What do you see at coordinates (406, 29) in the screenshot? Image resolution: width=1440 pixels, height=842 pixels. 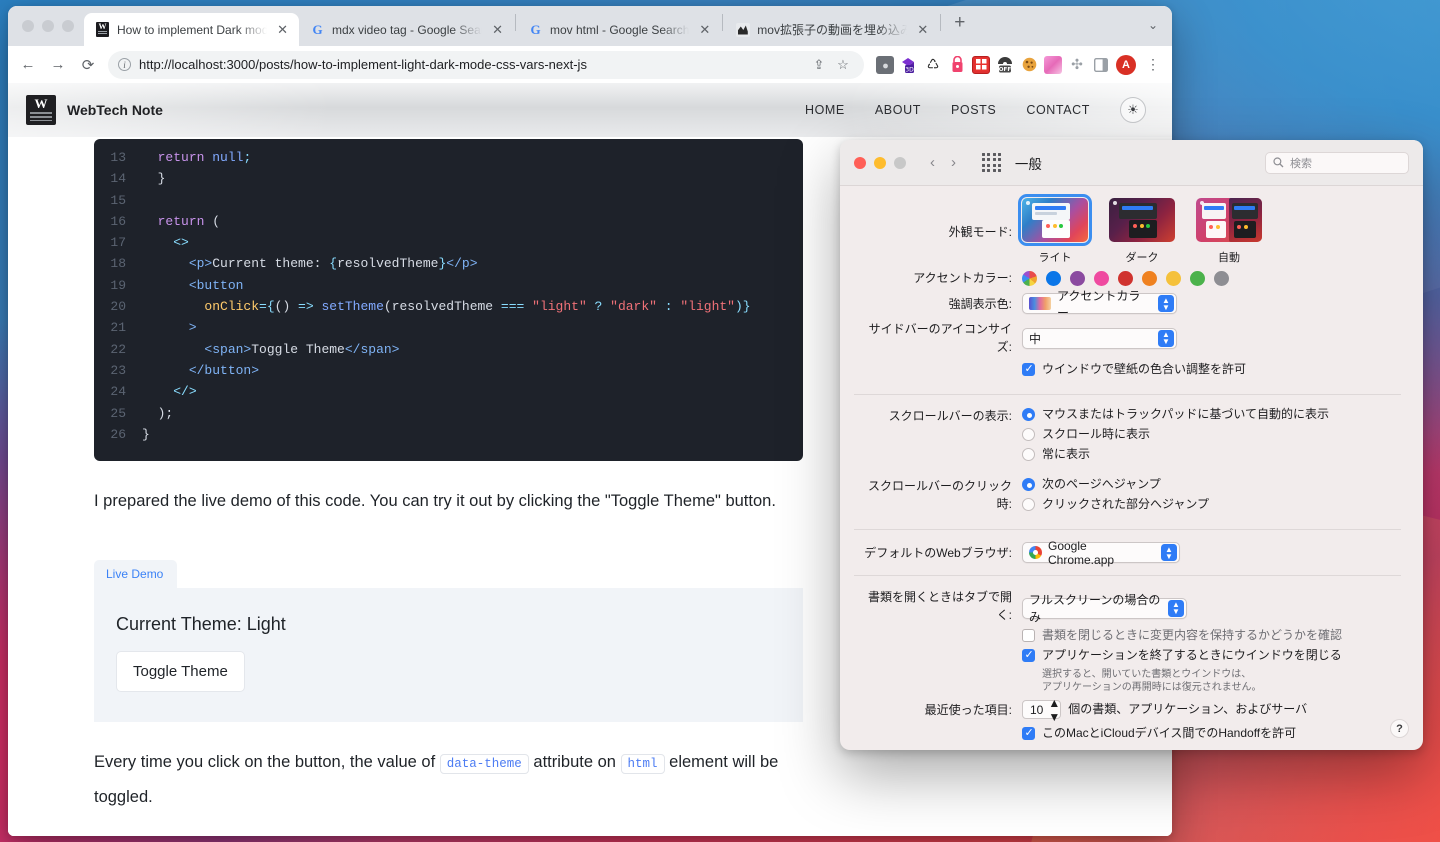 I see `browser-tab-2: G mdx video tag - Google Search ✕` at bounding box center [406, 29].